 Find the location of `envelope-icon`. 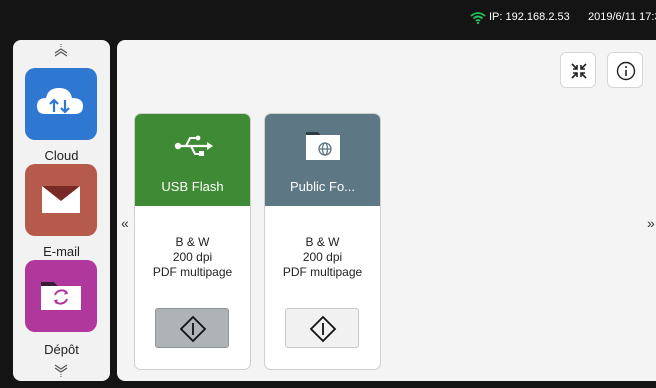

envelope-icon is located at coordinates (61, 199).